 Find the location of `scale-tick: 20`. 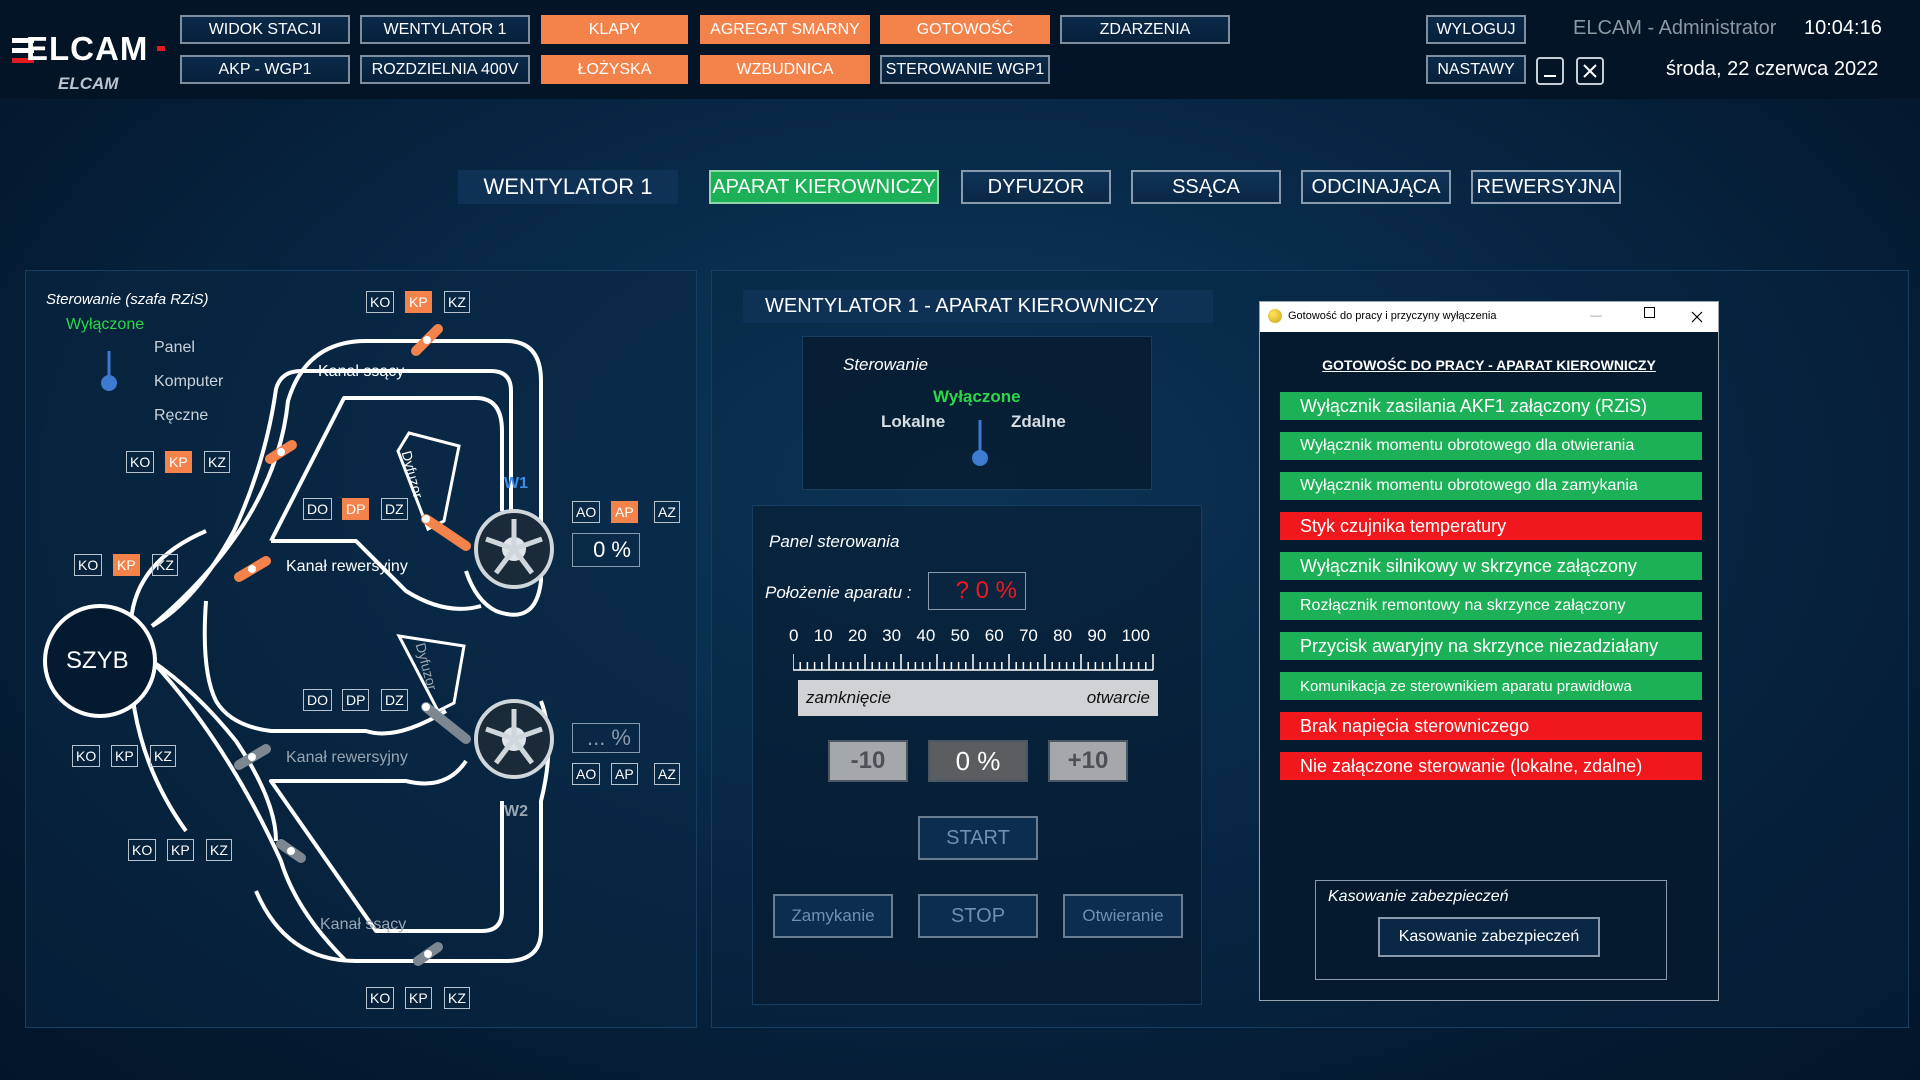

scale-tick: 20 is located at coordinates (857, 635).